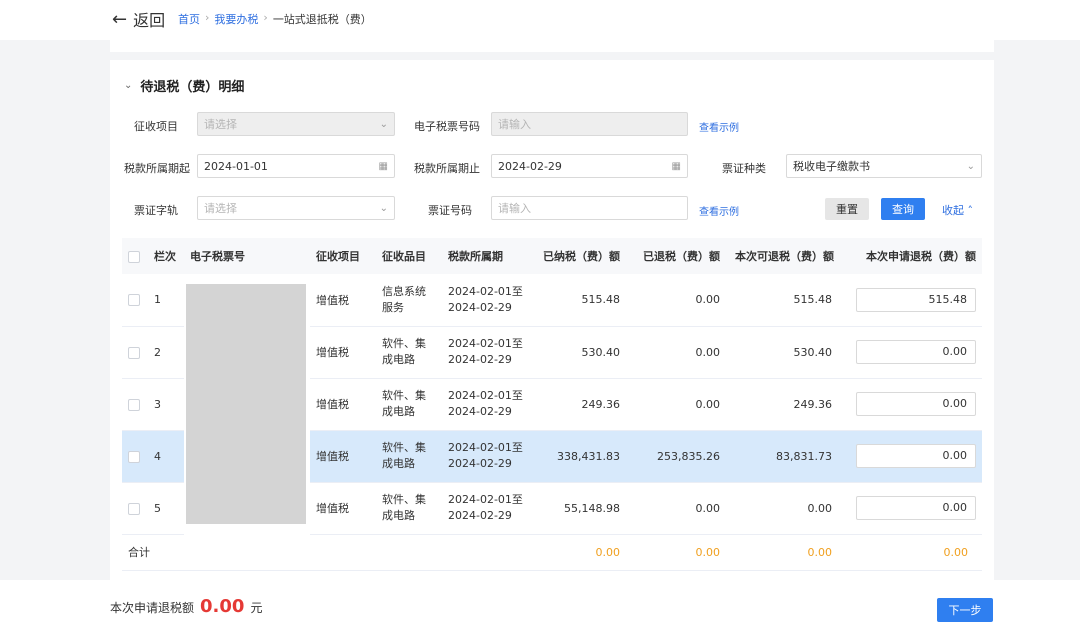  Describe the element at coordinates (957, 210) in the screenshot. I see `collapse-link: 收起 ˄` at that location.